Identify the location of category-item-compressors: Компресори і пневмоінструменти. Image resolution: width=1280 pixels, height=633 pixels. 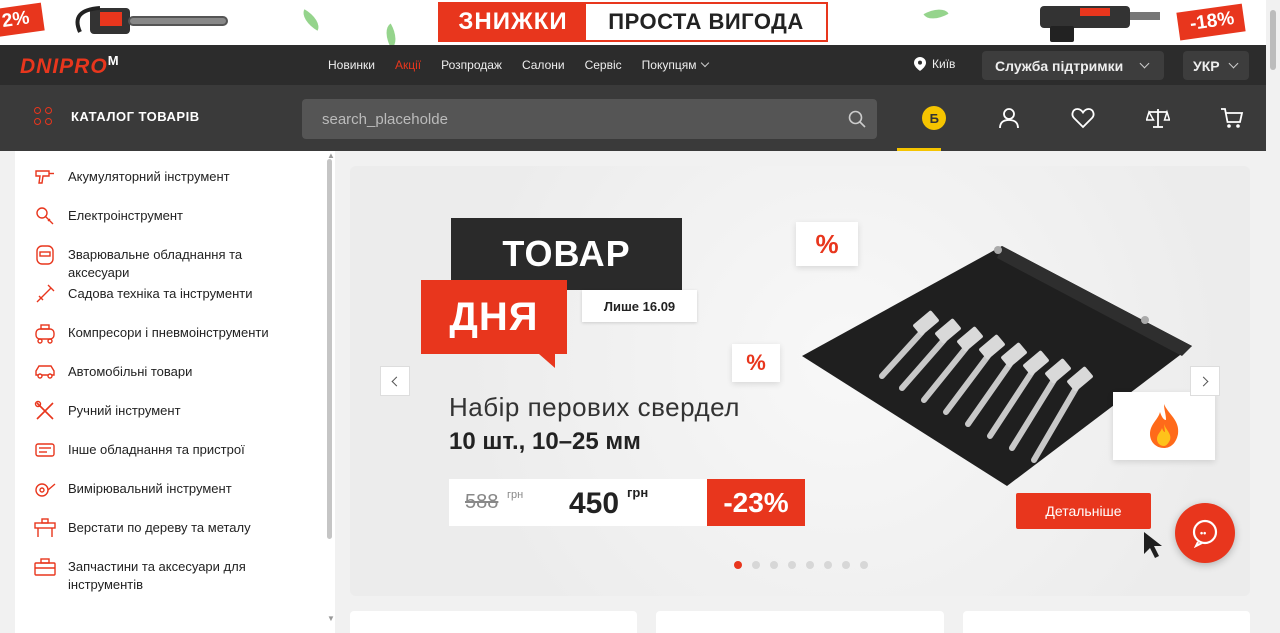
(175, 340).